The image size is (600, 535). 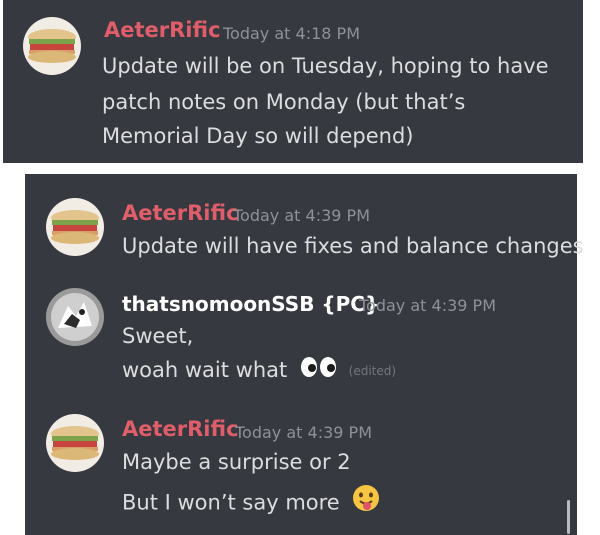 I want to click on message-line-emoji: But I won’t say more, so click(x=251, y=503).